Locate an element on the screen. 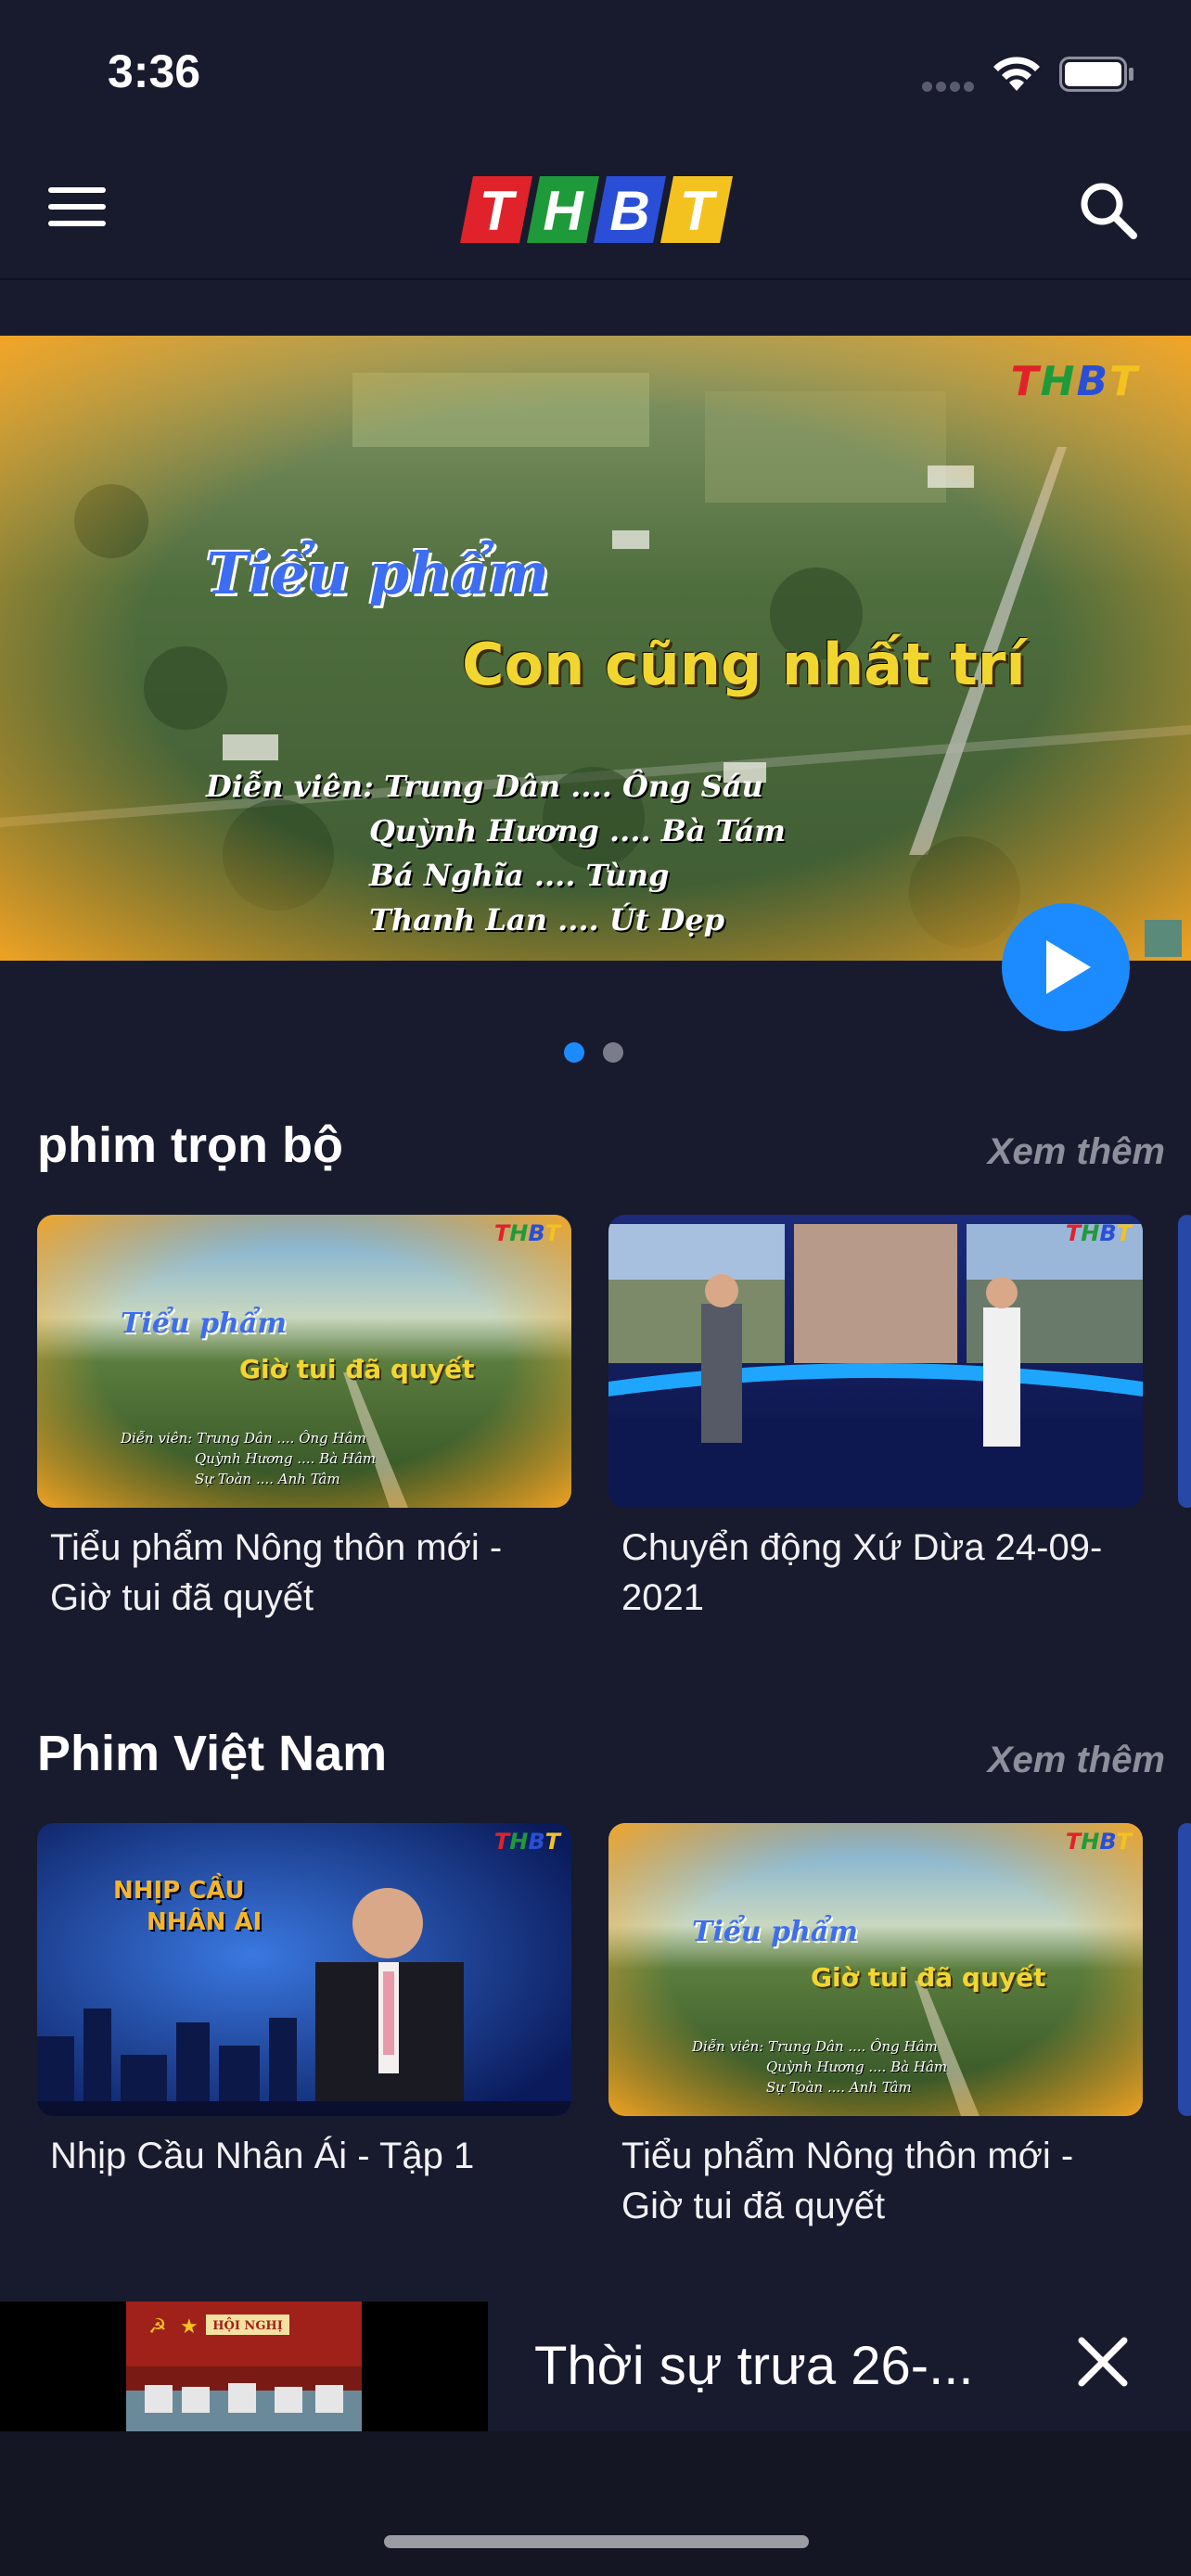 The image size is (1191, 2576). hero-credit-line: Bá Nghĩa .... Tùng is located at coordinates (519, 876).